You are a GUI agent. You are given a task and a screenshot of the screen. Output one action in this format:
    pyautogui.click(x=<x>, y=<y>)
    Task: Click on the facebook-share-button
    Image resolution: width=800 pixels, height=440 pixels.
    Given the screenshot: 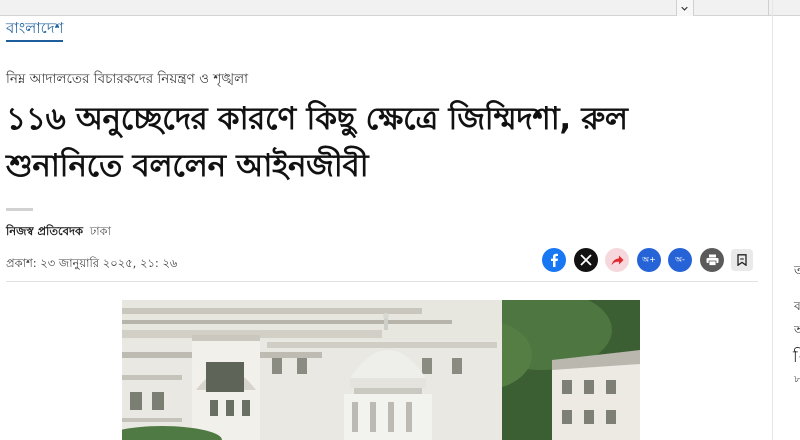 What is the action you would take?
    pyautogui.click(x=554, y=260)
    